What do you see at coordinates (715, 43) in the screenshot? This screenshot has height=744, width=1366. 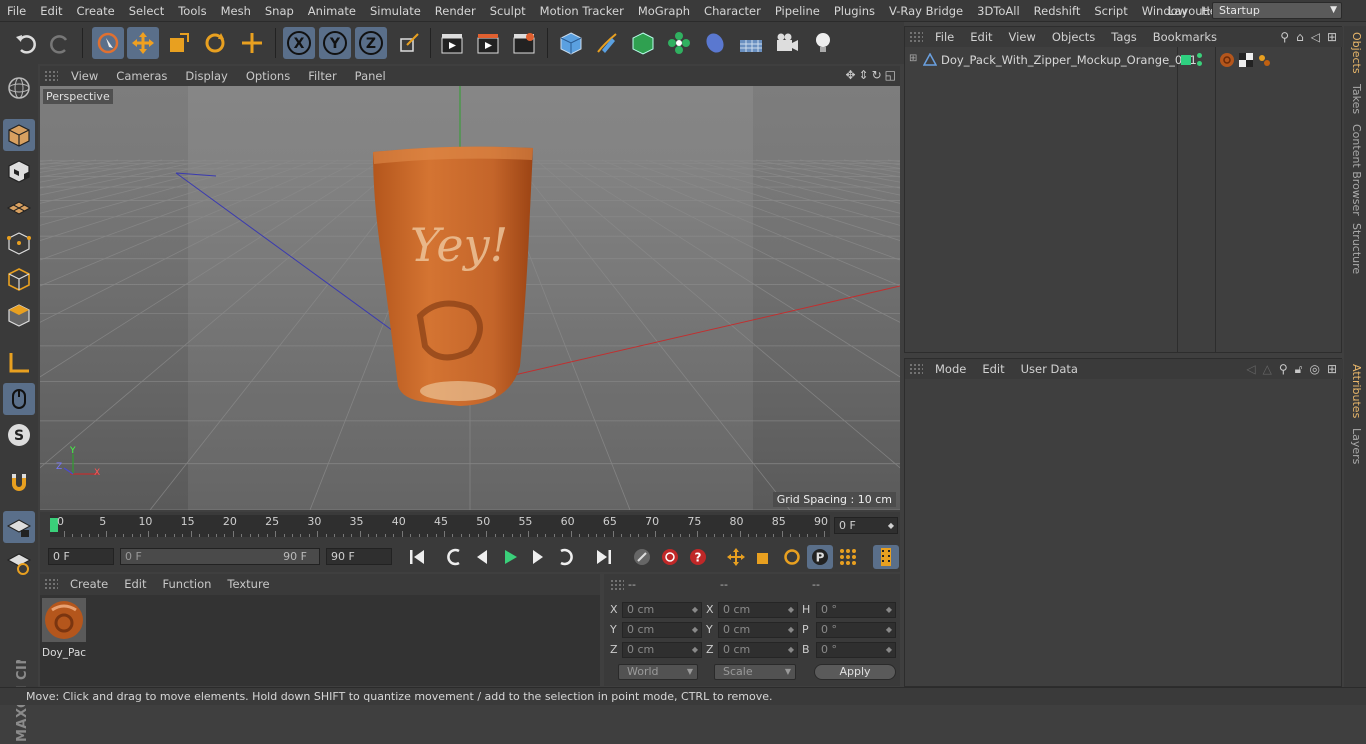 I see `deformer-button` at bounding box center [715, 43].